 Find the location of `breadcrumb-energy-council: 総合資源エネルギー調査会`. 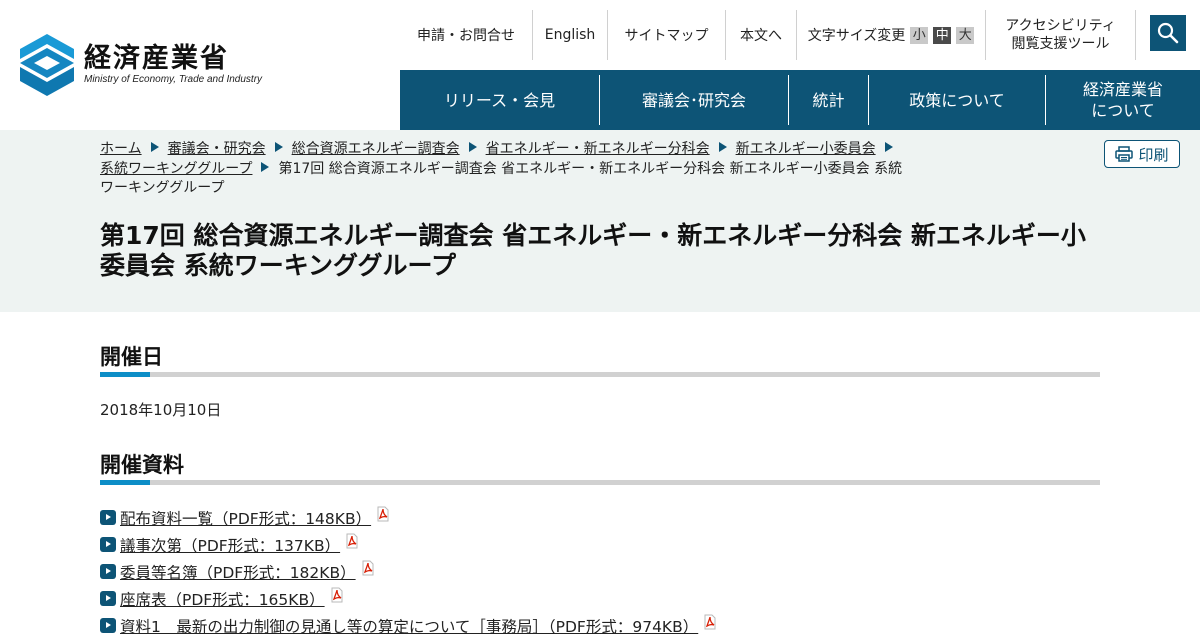

breadcrumb-energy-council: 総合資源エネルギー調査会 is located at coordinates (376, 149).